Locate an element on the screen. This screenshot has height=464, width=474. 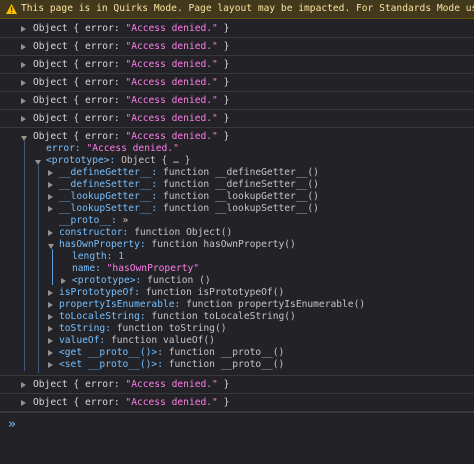
expanded-object-header: Object { error: "Access denied." } is located at coordinates (131, 137).